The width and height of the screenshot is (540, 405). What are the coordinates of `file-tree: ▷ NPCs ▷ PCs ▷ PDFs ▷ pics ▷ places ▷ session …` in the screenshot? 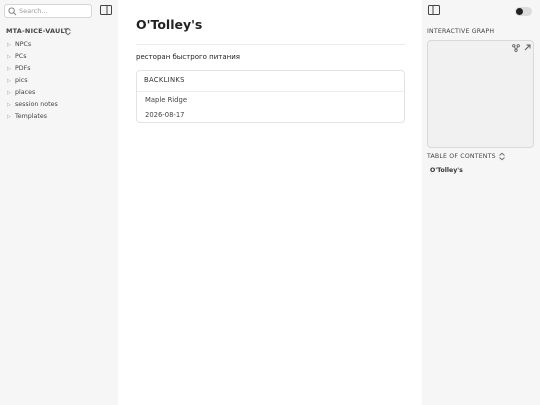 It's located at (32, 82).